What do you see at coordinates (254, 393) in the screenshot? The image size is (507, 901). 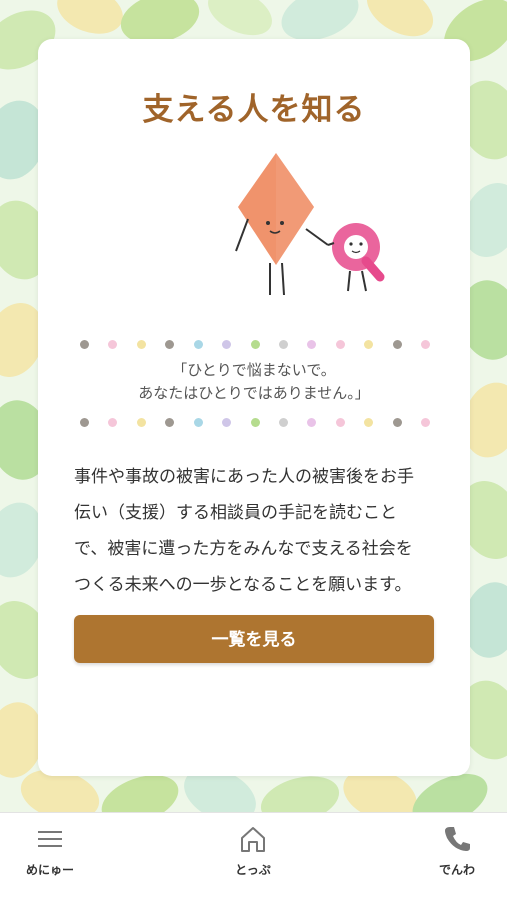 I see `quote-line-2: あなたはひとりではありません。」` at bounding box center [254, 393].